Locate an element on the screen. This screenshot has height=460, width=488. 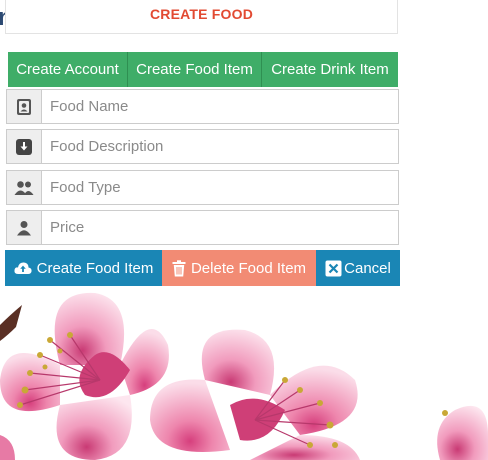
id-card-icon is located at coordinates (23, 106).